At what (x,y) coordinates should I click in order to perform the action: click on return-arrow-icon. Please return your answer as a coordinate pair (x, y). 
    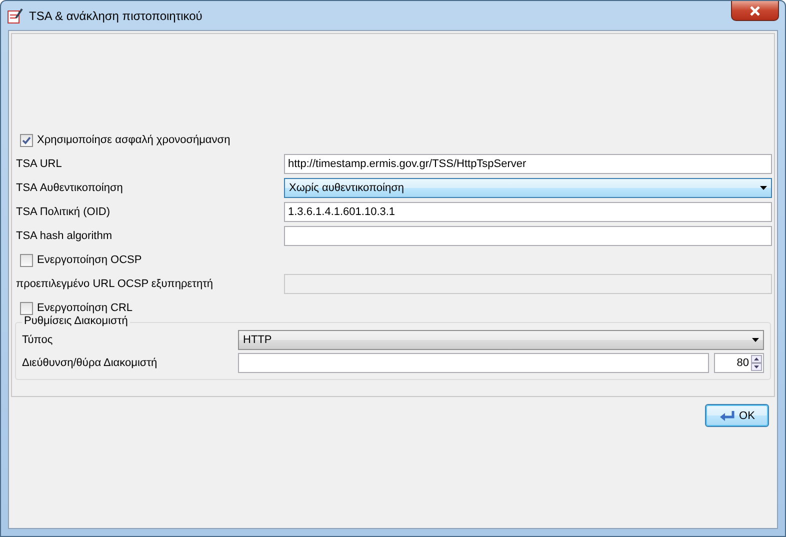
    Looking at the image, I should click on (727, 415).